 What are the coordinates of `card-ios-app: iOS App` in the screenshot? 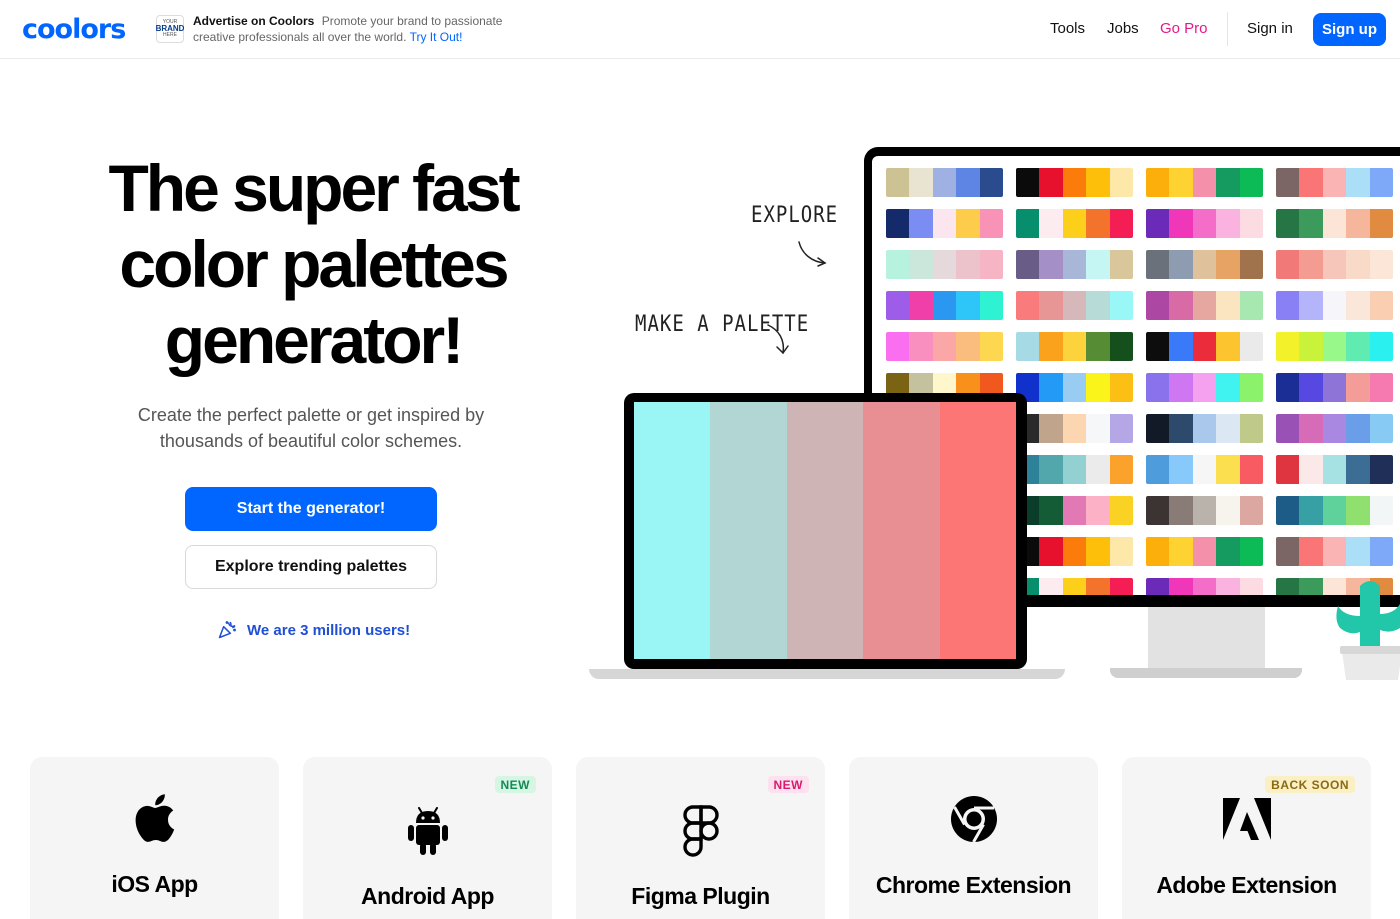 It's located at (154, 838).